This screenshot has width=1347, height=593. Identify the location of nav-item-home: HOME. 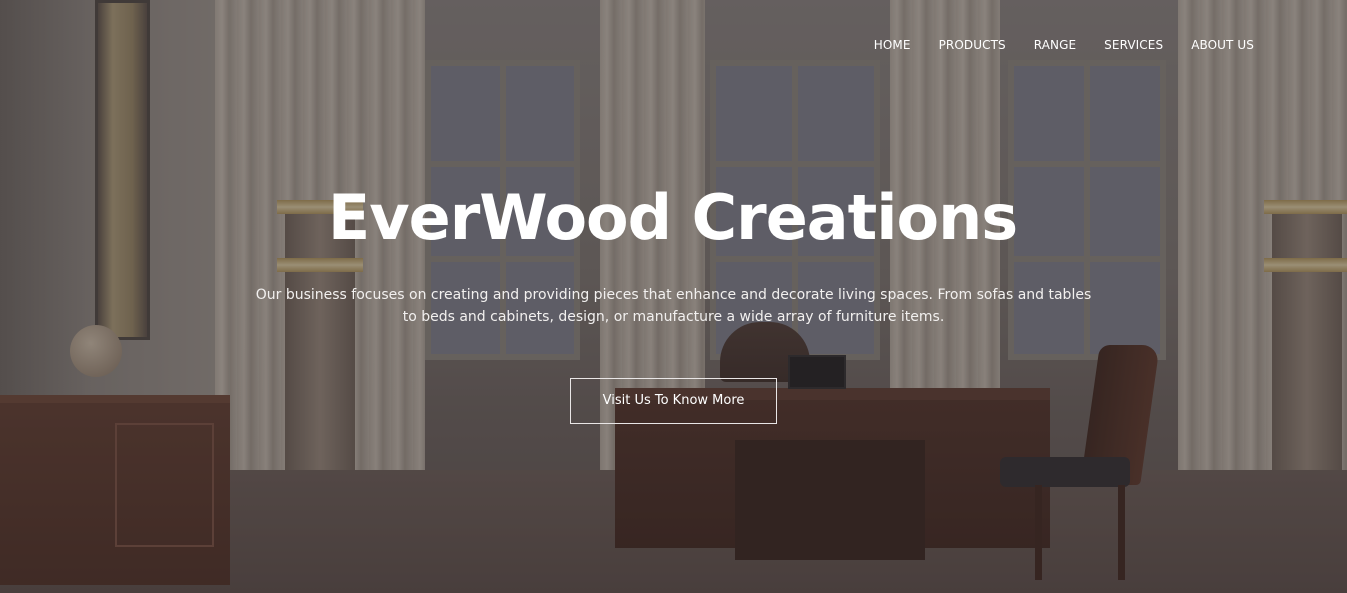
(892, 45).